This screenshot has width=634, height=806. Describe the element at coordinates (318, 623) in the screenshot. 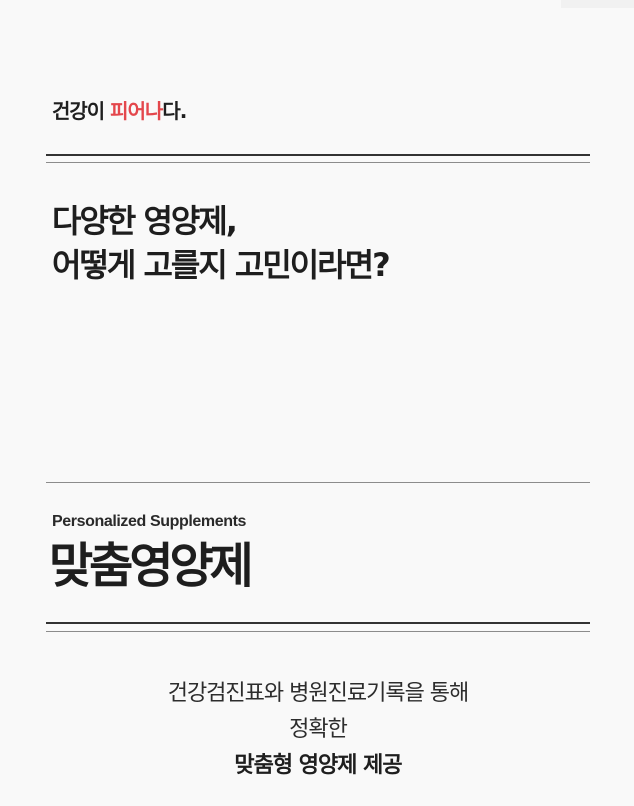

I see `bottom-divider-thick` at that location.